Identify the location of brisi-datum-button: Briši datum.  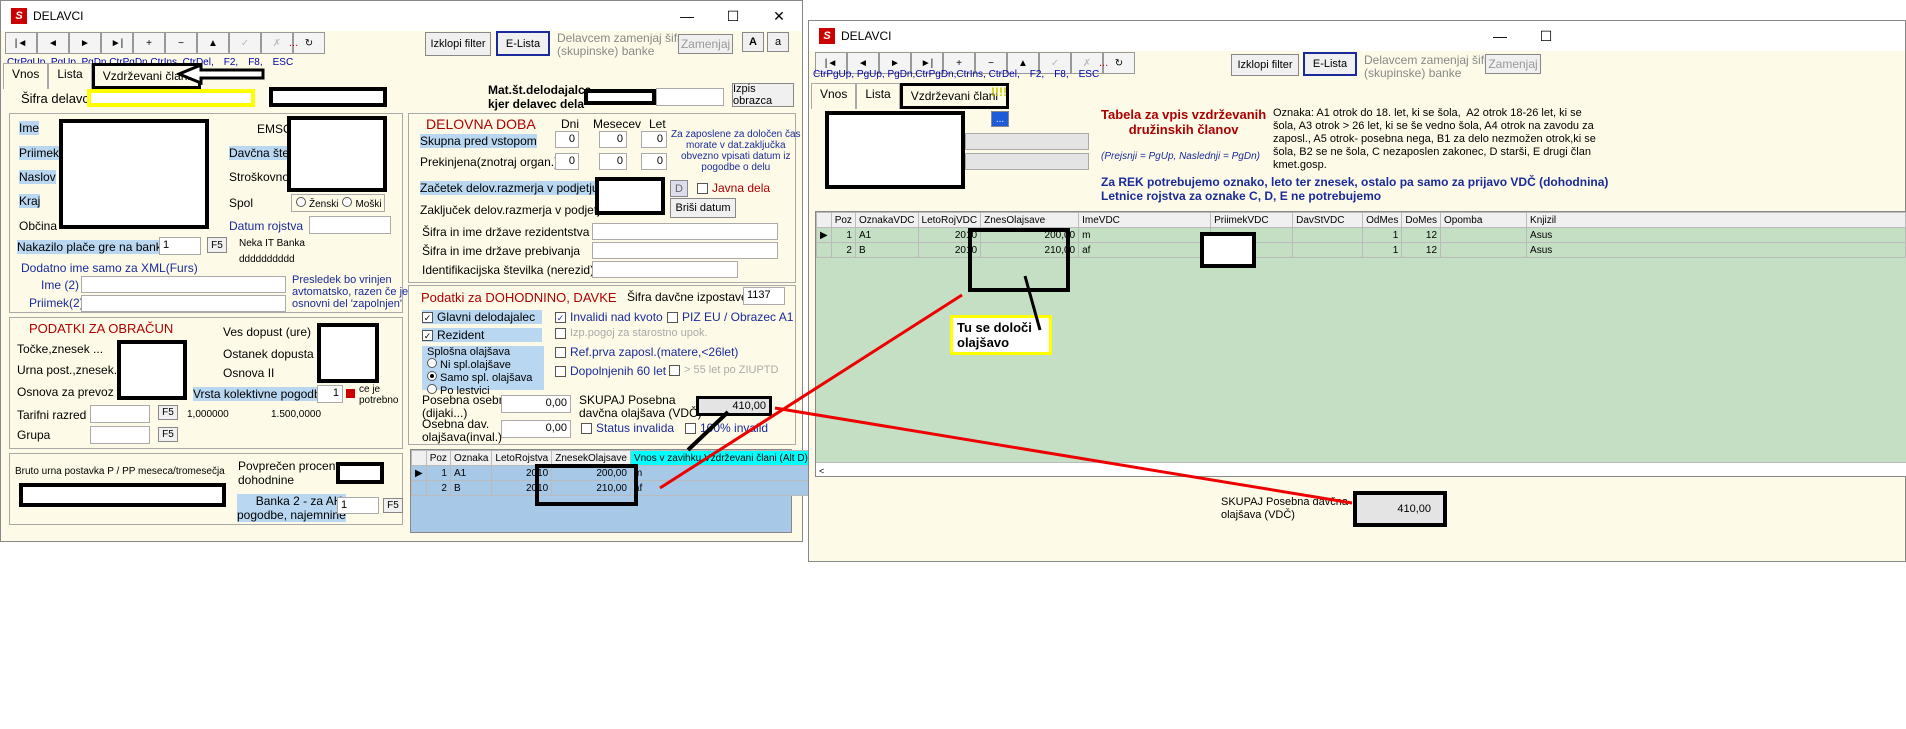
(703, 208).